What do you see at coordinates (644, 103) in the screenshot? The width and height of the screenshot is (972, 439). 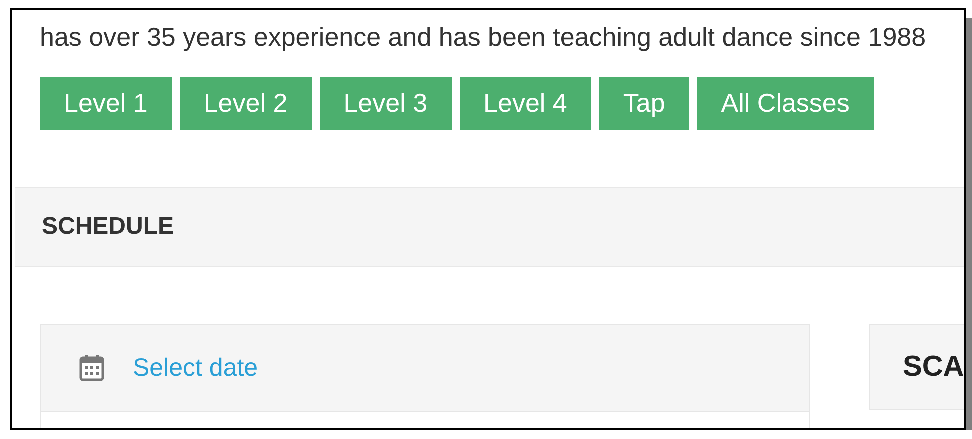 I see `class-button: Tap` at bounding box center [644, 103].